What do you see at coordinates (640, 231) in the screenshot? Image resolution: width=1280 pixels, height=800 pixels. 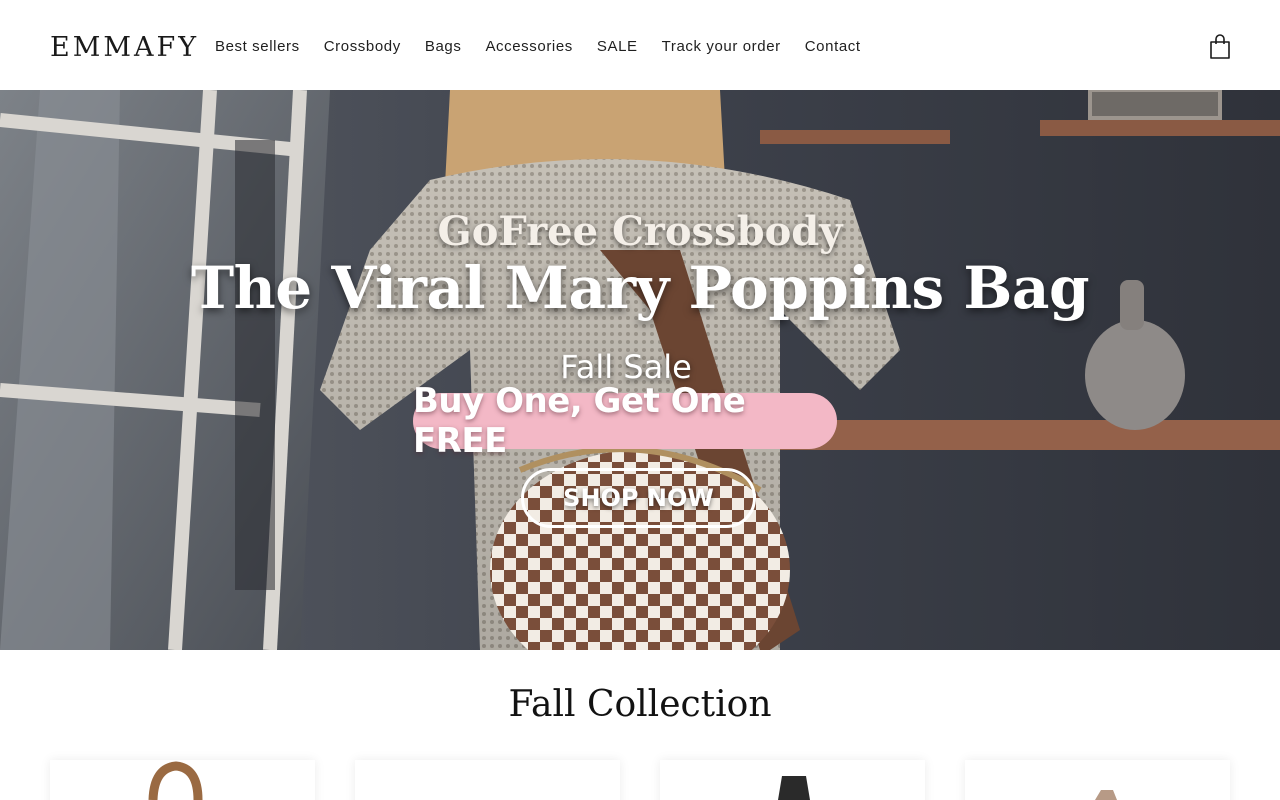 I see `hero-eyebrow: GoFree Crossbody` at bounding box center [640, 231].